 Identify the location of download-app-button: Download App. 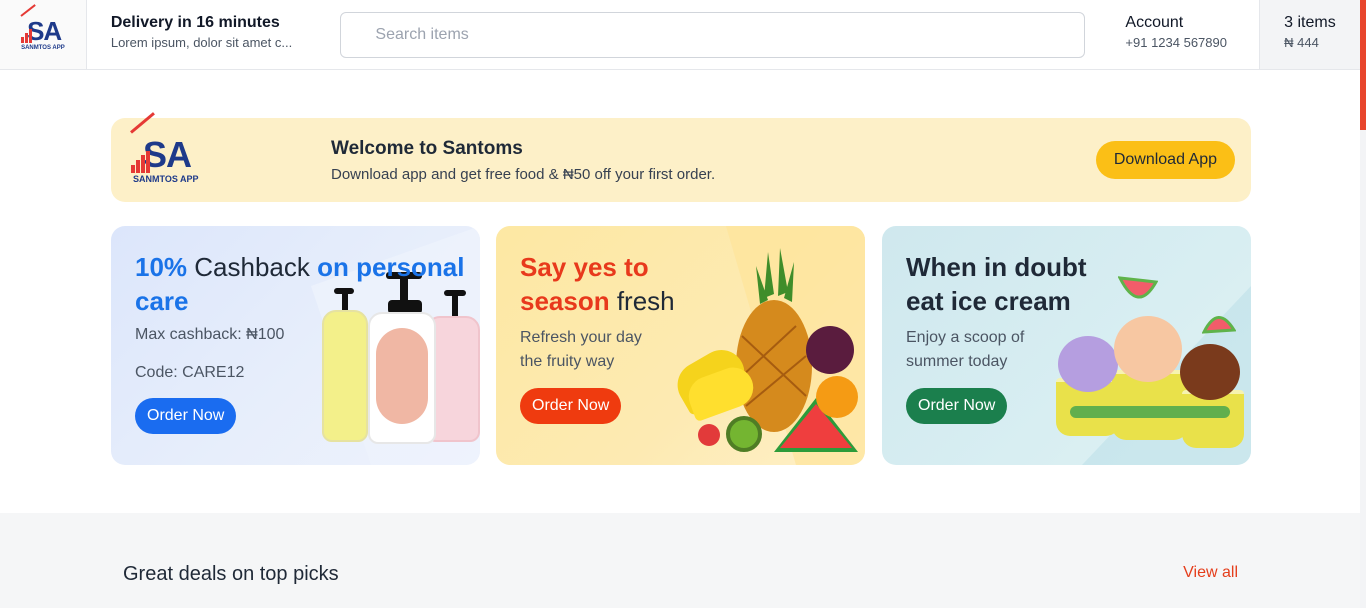
(1165, 160).